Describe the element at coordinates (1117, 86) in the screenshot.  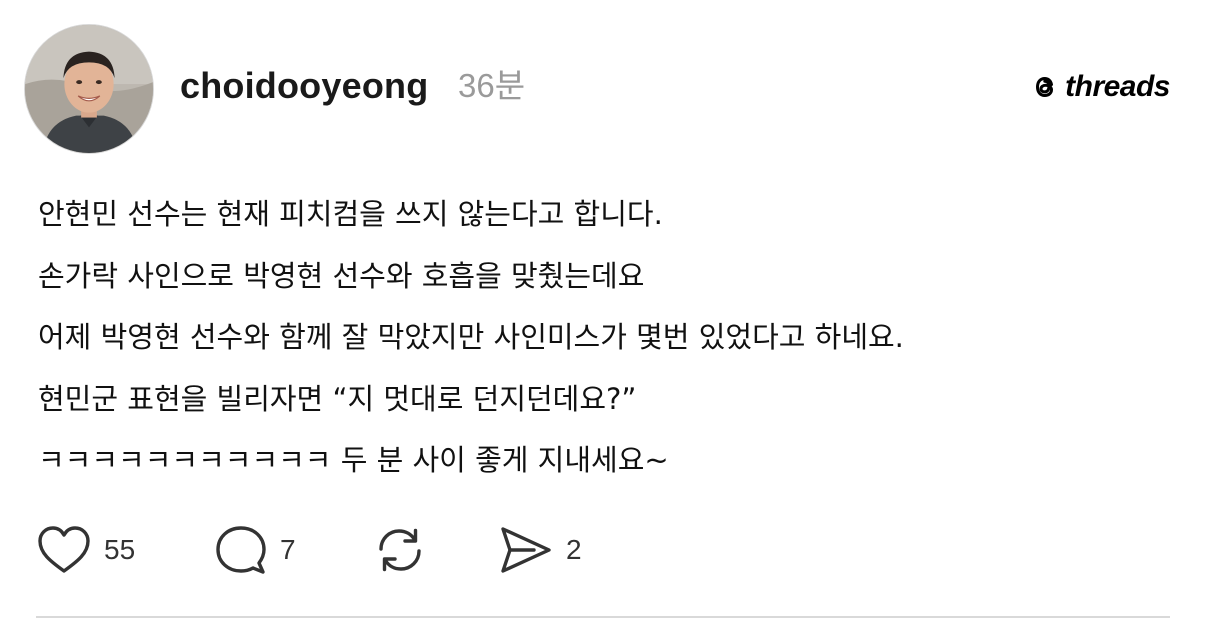
I see `brand-wordmark: threads` at that location.